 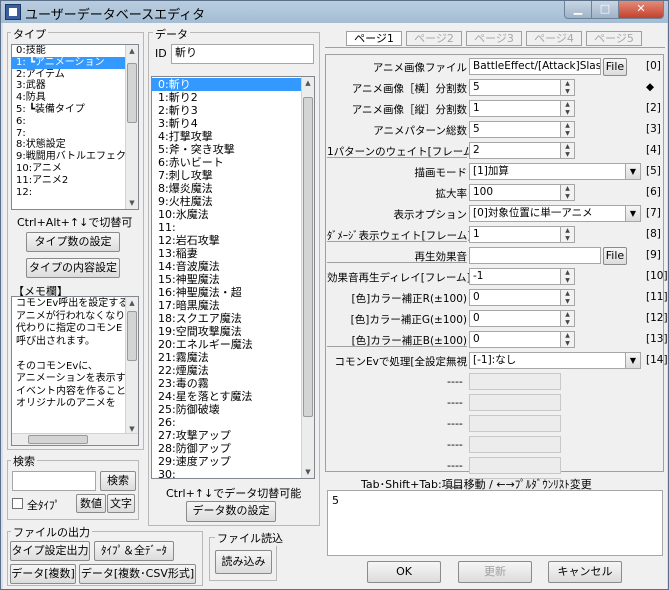 What do you see at coordinates (233, 344) in the screenshot?
I see `data-list-item: 20:エネルギー魔法` at bounding box center [233, 344].